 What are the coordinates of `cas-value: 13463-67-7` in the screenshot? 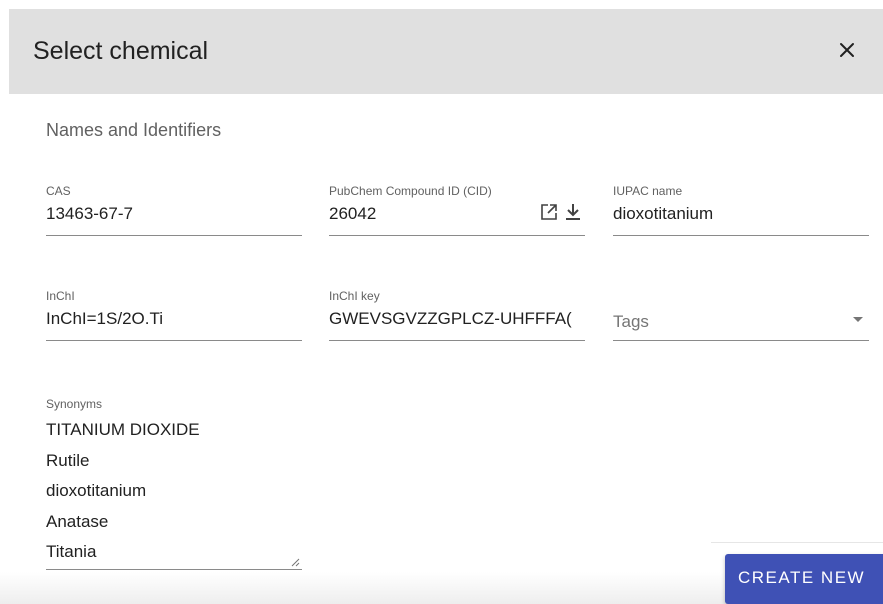 It's located at (89, 214).